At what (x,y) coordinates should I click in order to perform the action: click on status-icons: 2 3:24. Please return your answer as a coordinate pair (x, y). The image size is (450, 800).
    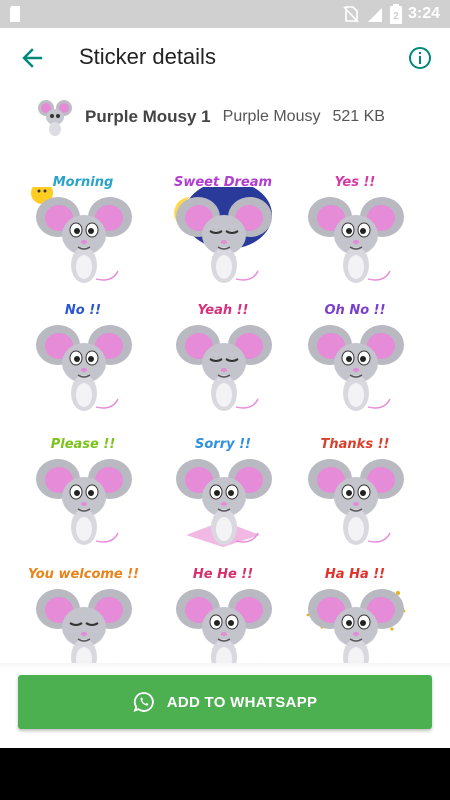
    Looking at the image, I should click on (391, 14).